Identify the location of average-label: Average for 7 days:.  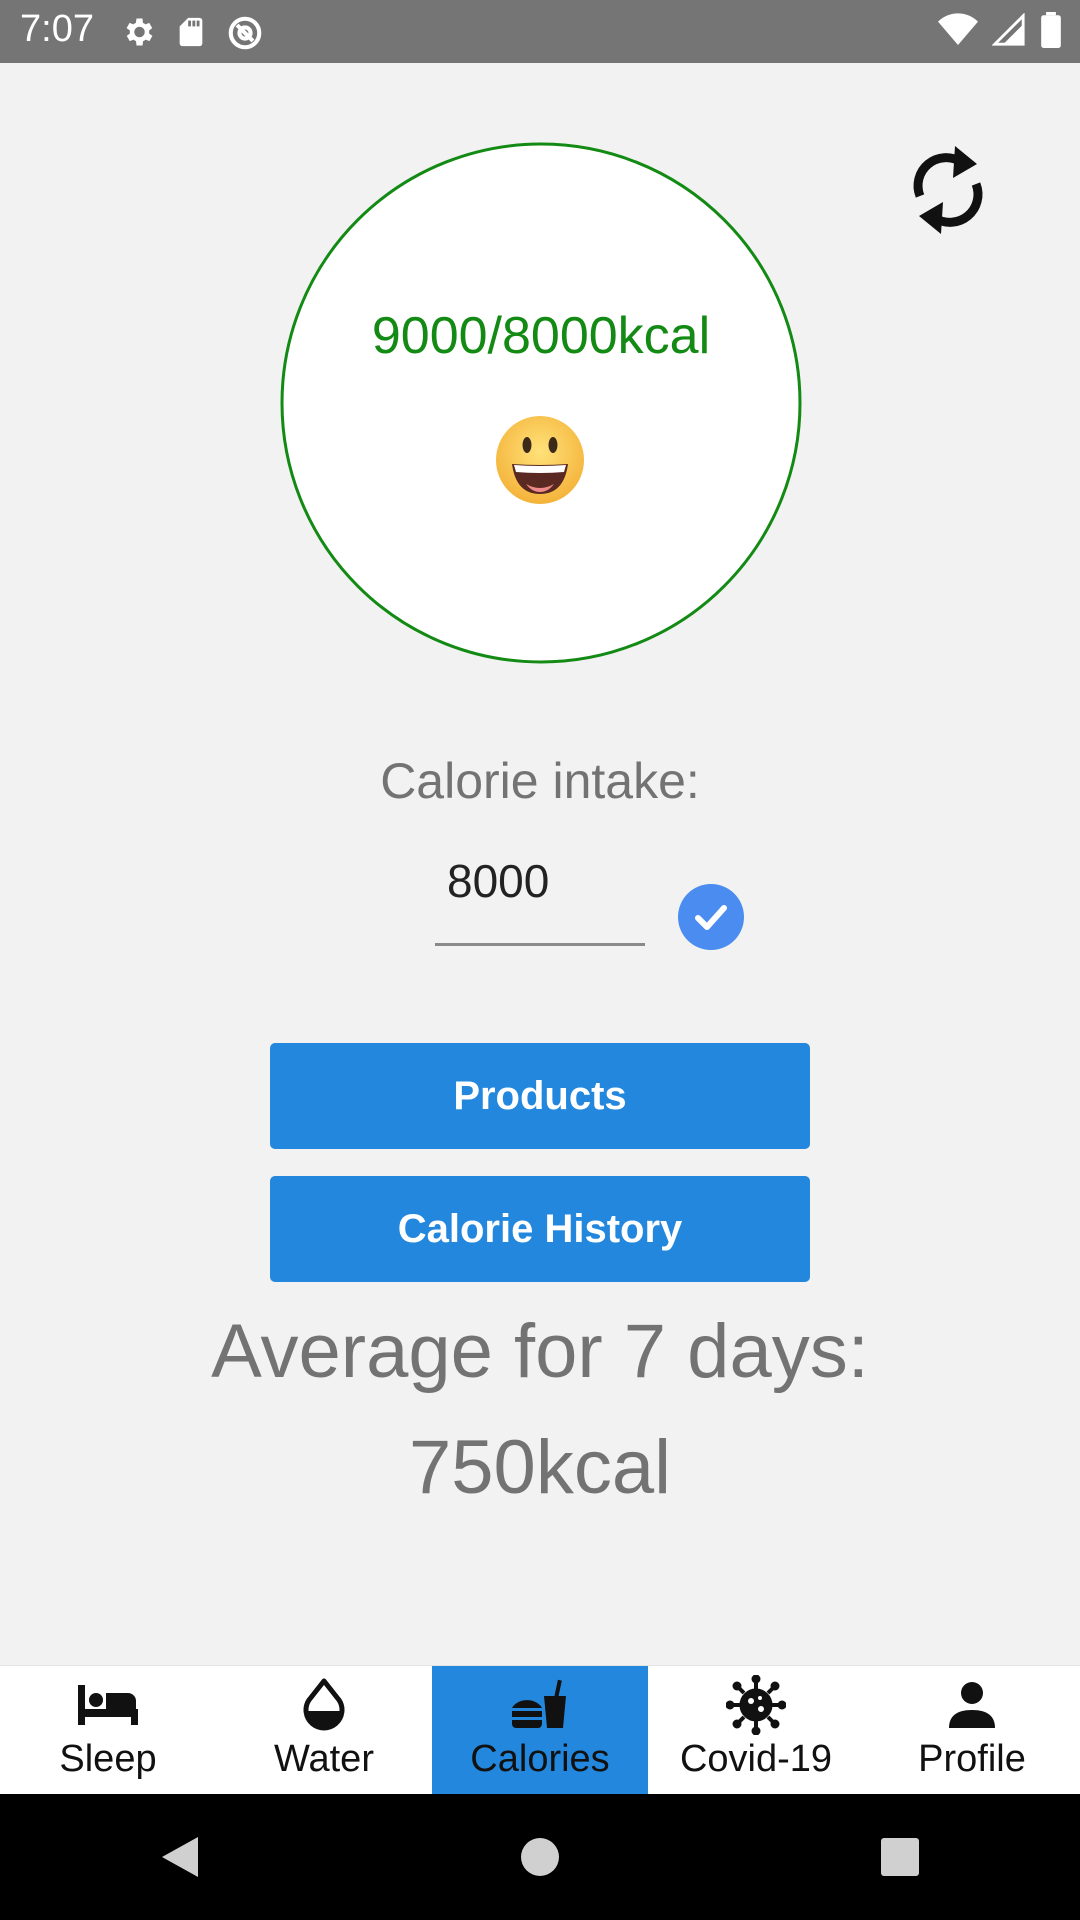
(540, 1351).